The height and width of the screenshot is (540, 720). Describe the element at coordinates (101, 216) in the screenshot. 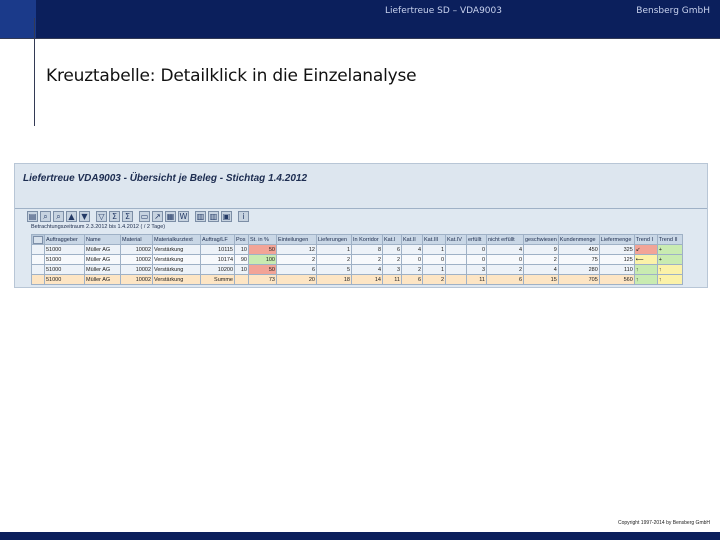

I see `filter-icon: ▽` at that location.